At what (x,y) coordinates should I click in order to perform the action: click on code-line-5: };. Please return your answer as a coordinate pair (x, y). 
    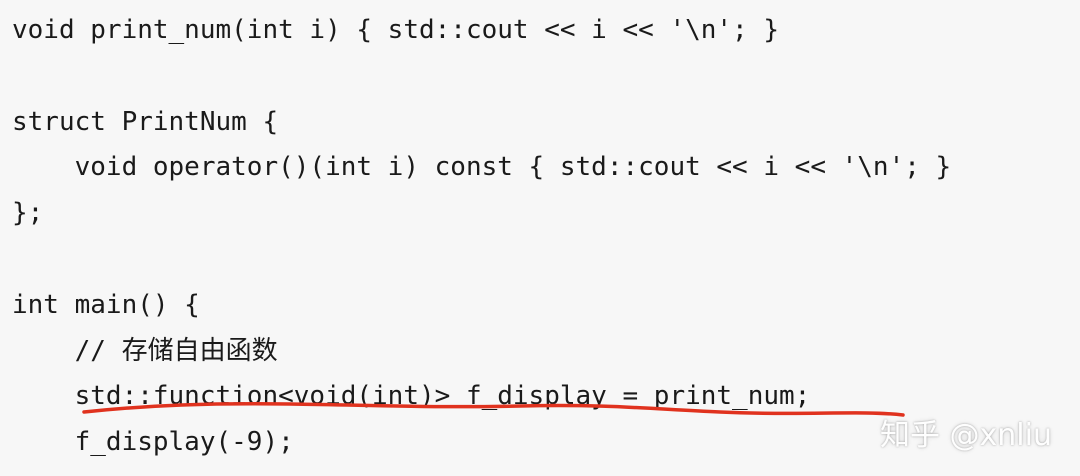
    Looking at the image, I should click on (28, 213).